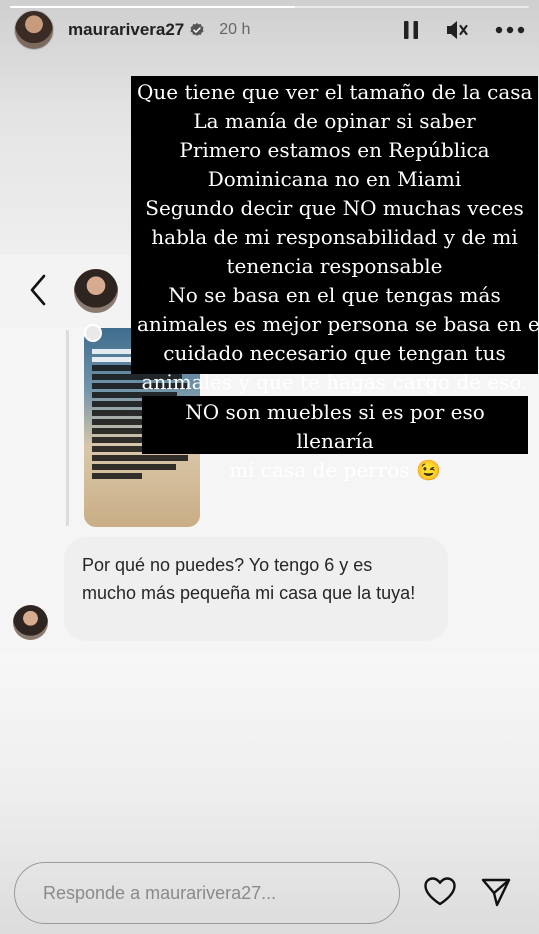 This screenshot has width=539, height=934. I want to click on story-progress-fill, so click(153, 7).